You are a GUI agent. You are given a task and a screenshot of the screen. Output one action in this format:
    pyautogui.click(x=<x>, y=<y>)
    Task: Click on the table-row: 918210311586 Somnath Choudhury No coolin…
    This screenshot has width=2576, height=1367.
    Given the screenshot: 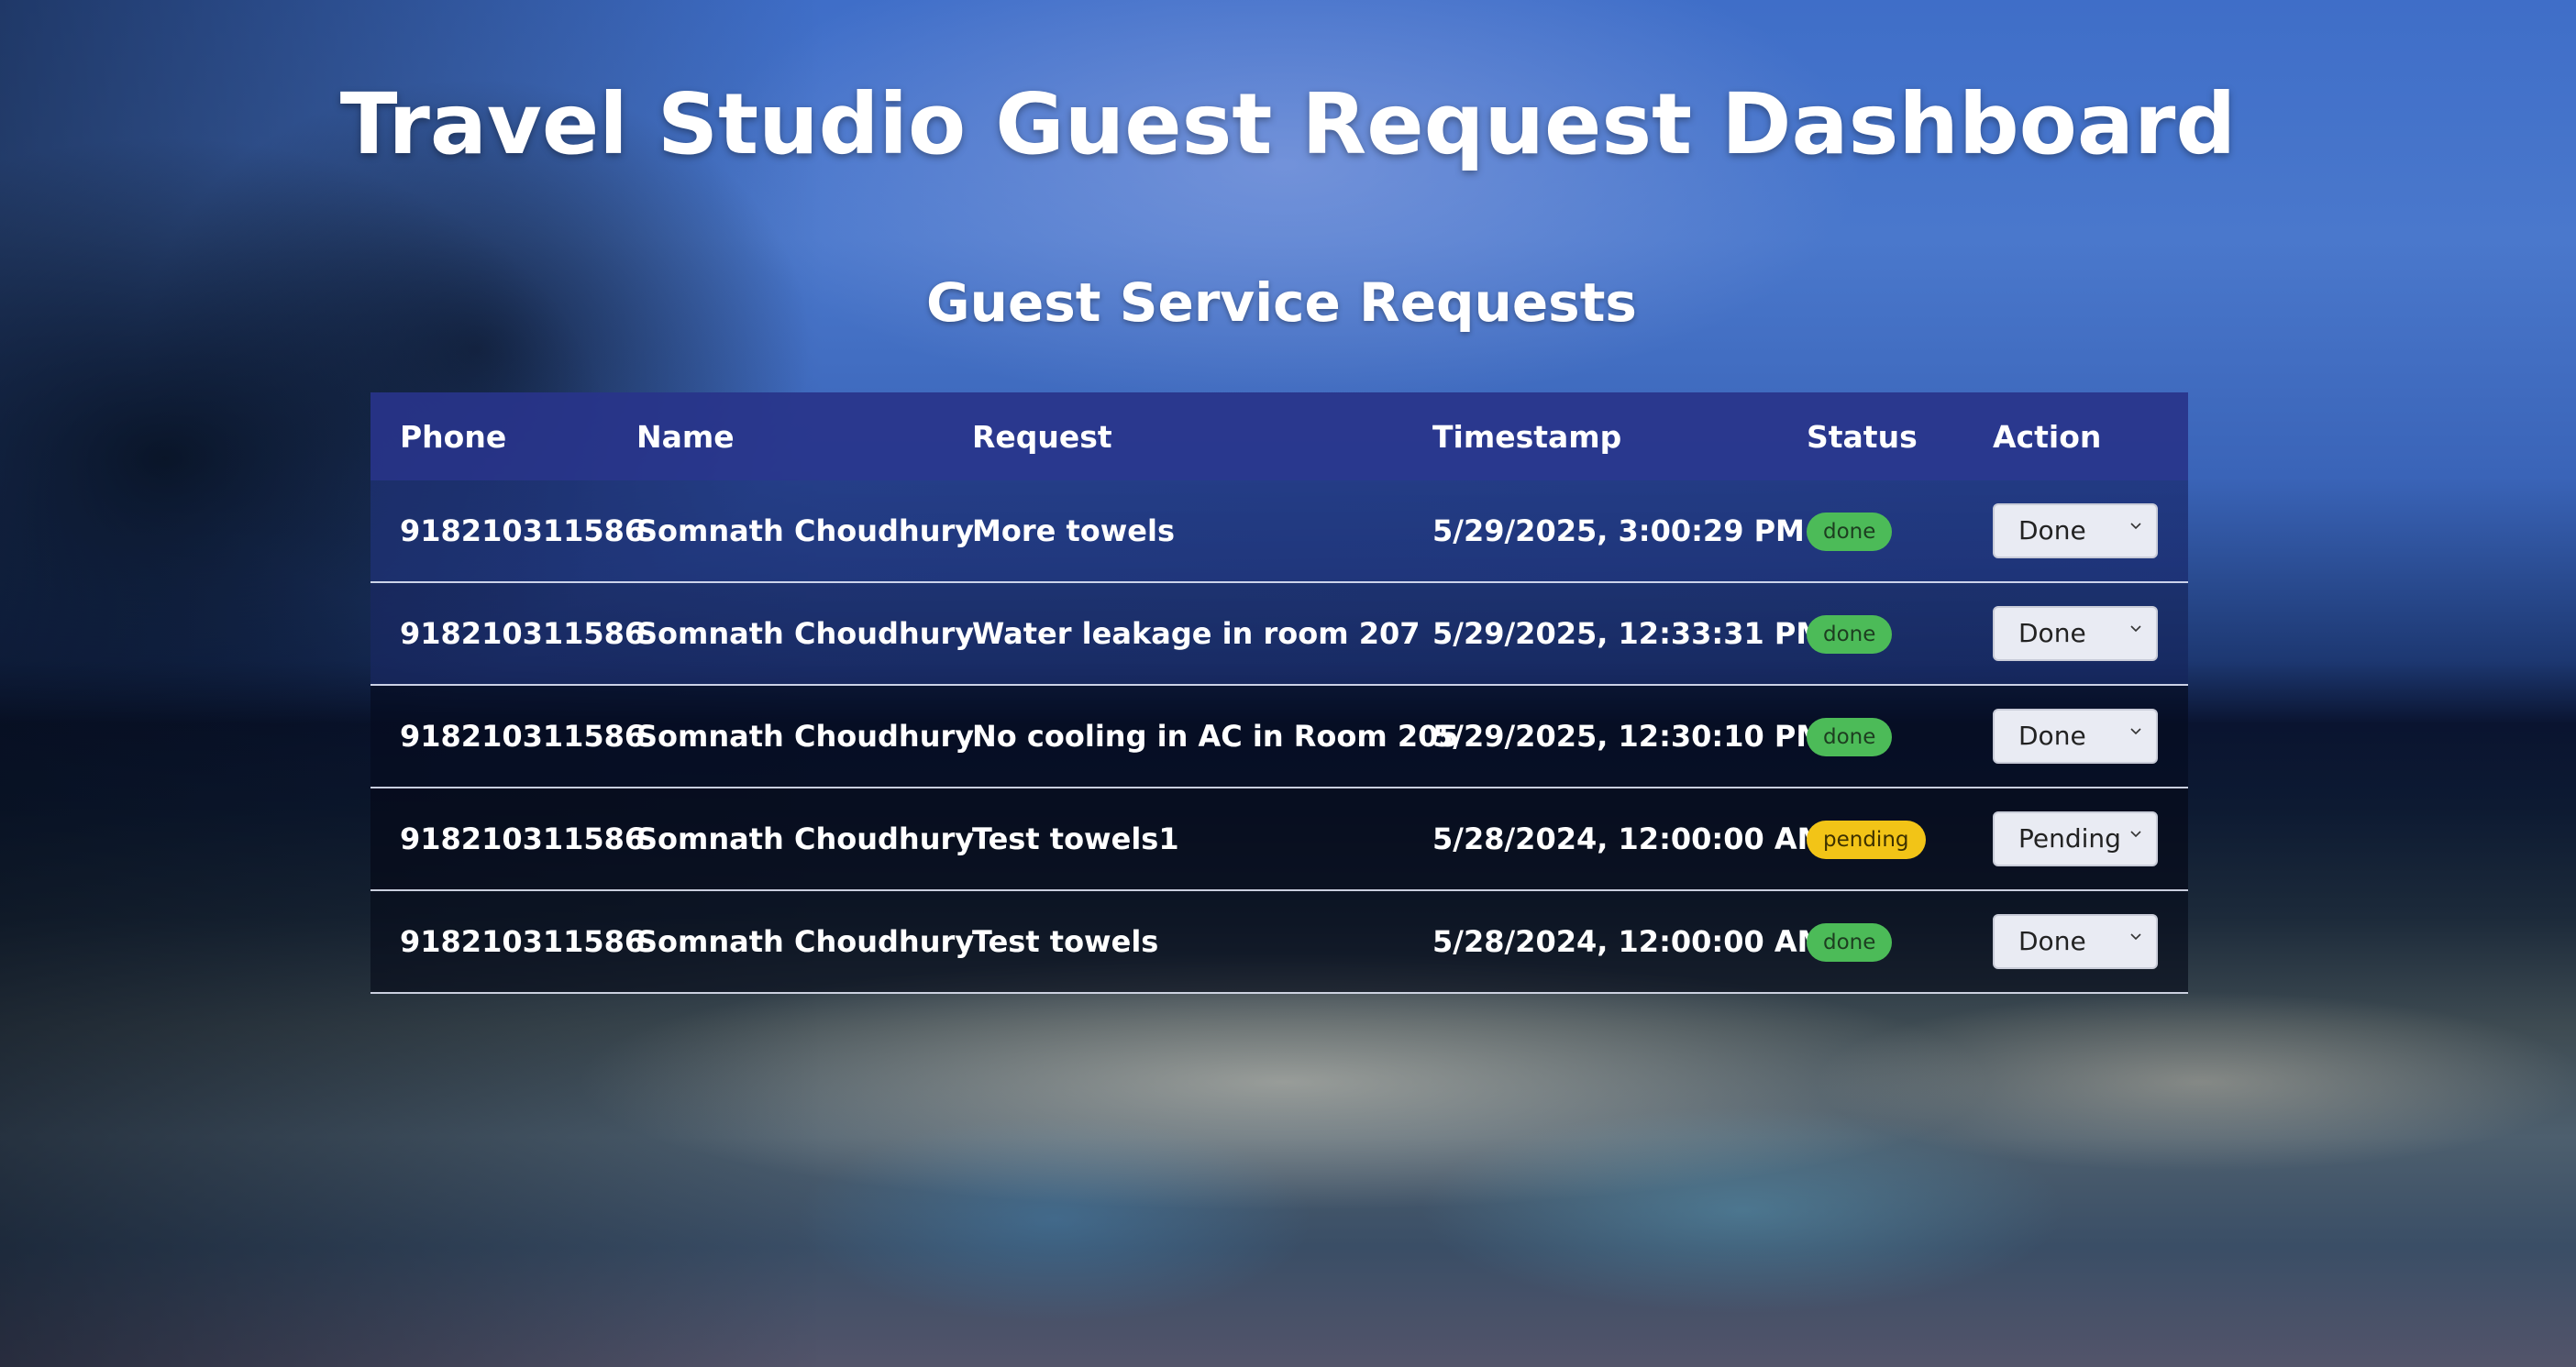 What is the action you would take?
    pyautogui.click(x=1279, y=737)
    